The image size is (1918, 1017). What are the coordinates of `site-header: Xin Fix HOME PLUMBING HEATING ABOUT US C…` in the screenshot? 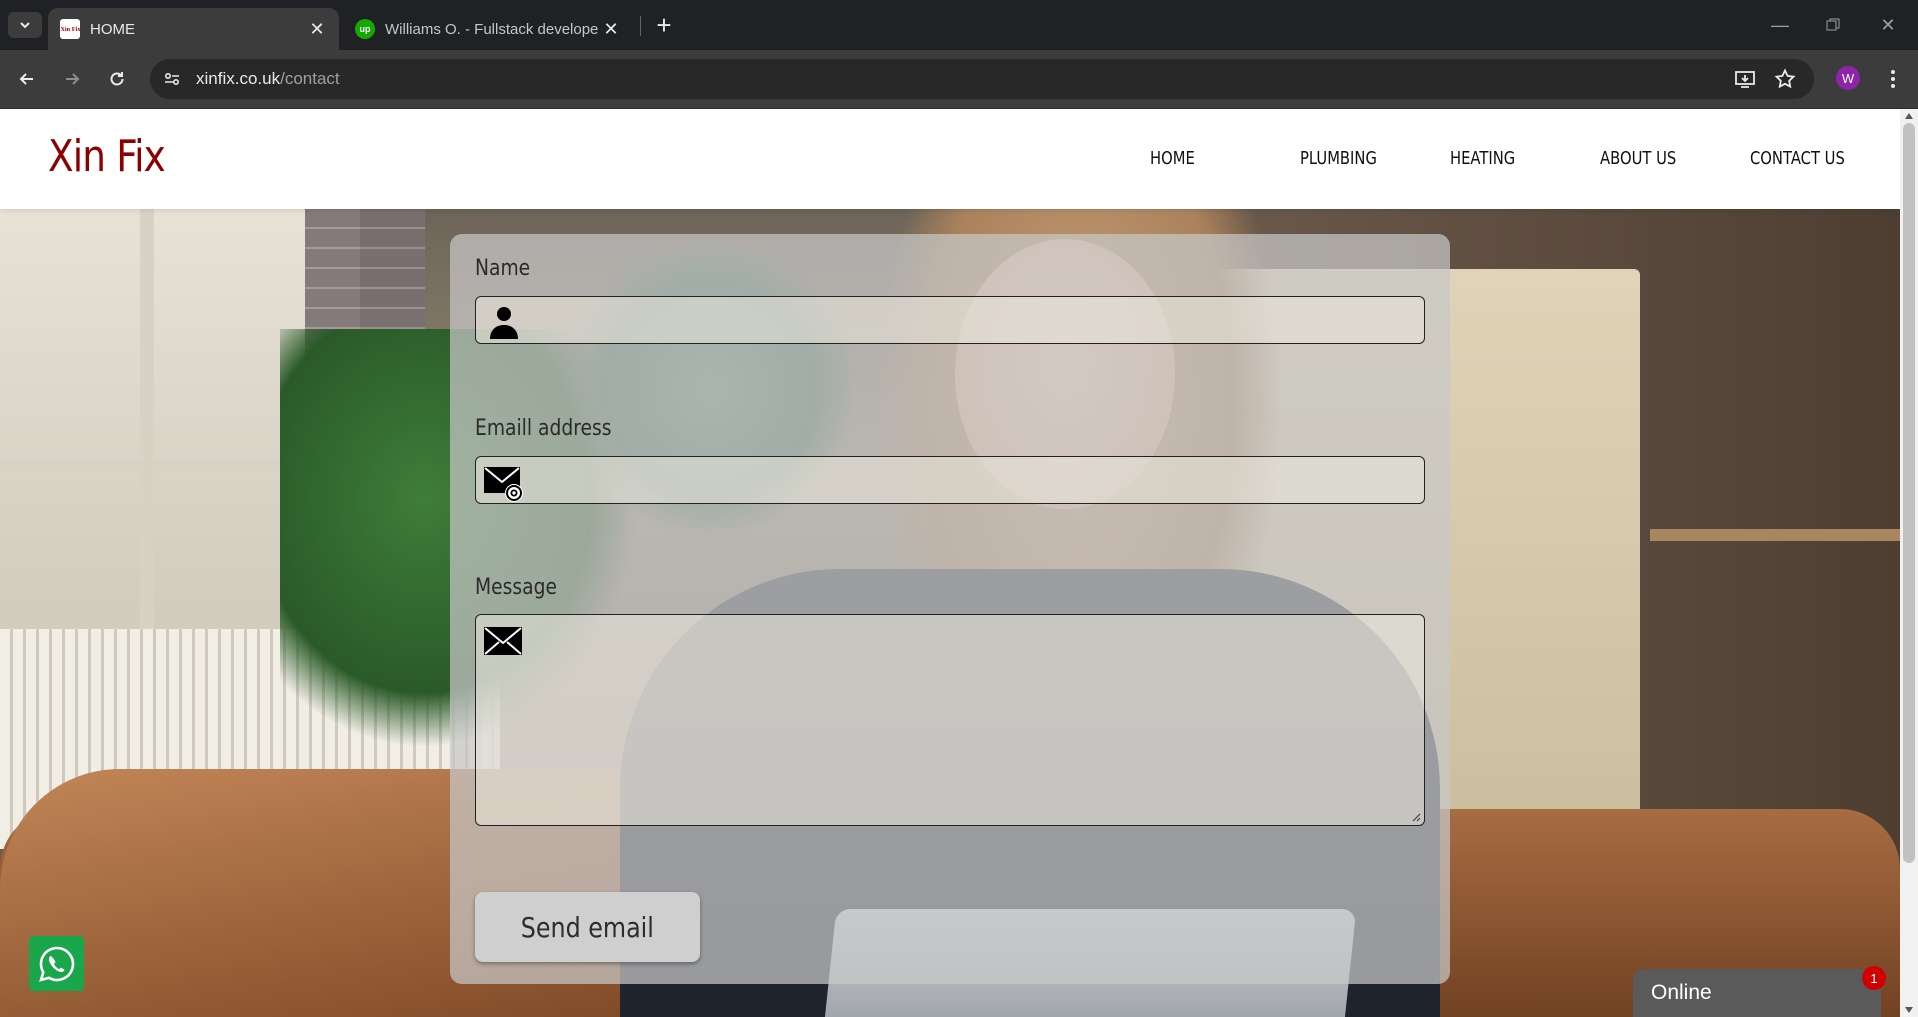 It's located at (950, 159).